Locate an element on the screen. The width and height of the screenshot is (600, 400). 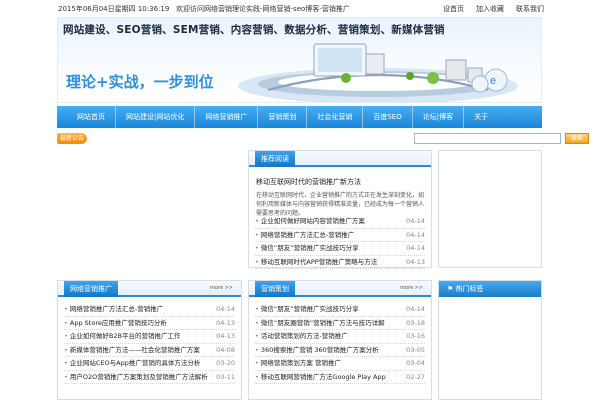
nav-item-forum: 论坛|博客 is located at coordinates (439, 117).